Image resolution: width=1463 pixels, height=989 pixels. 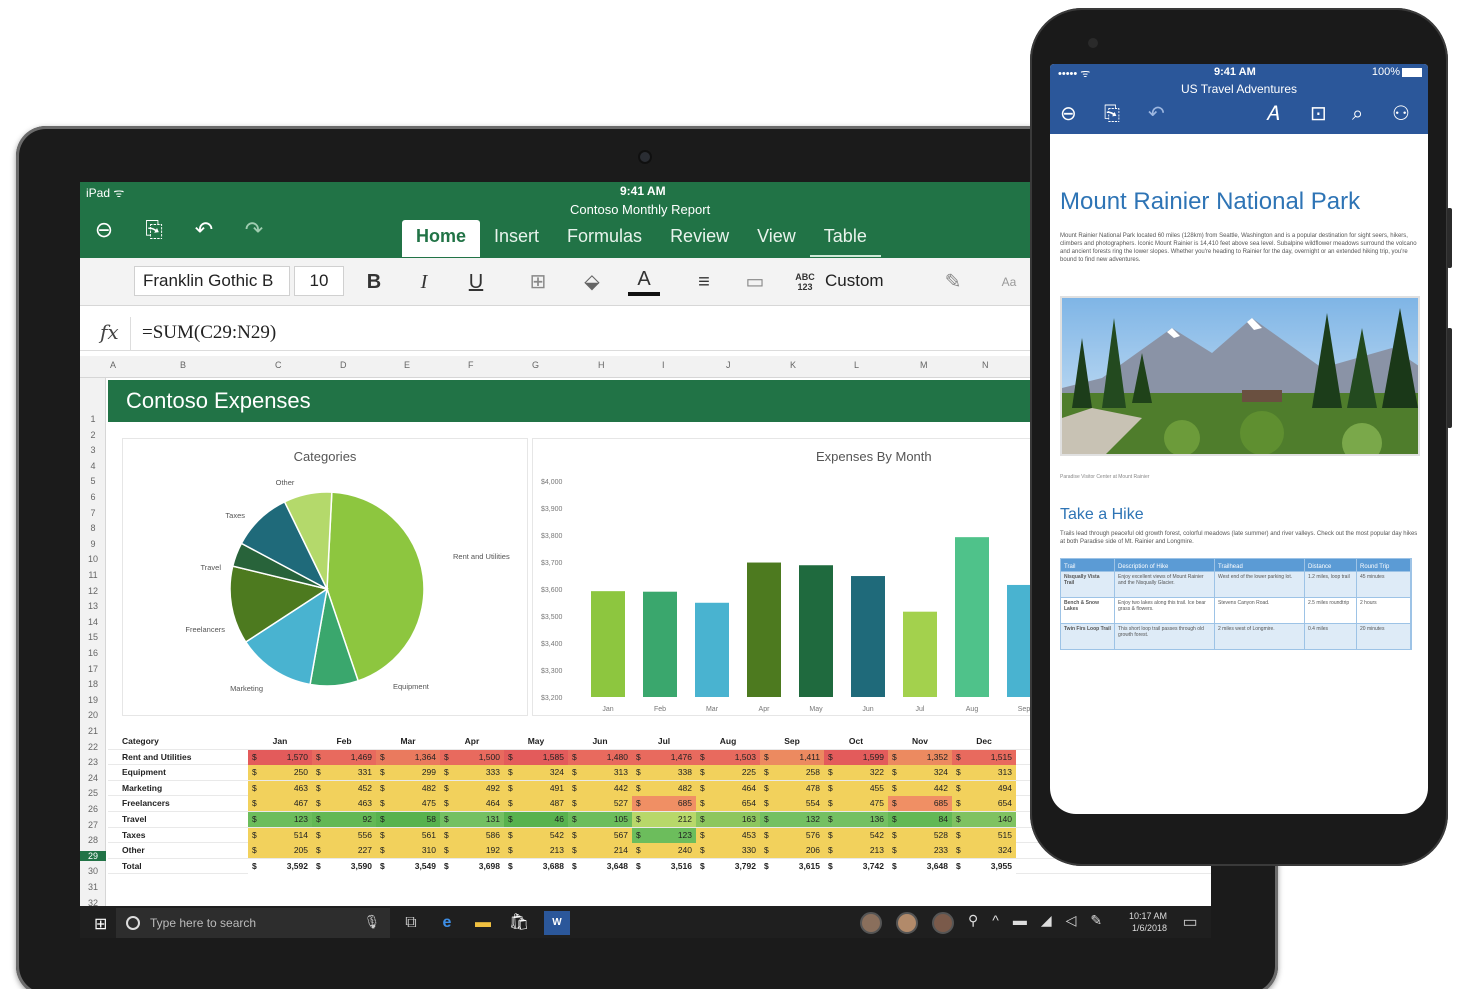 I want to click on row-header: 2, so click(x=93, y=435).